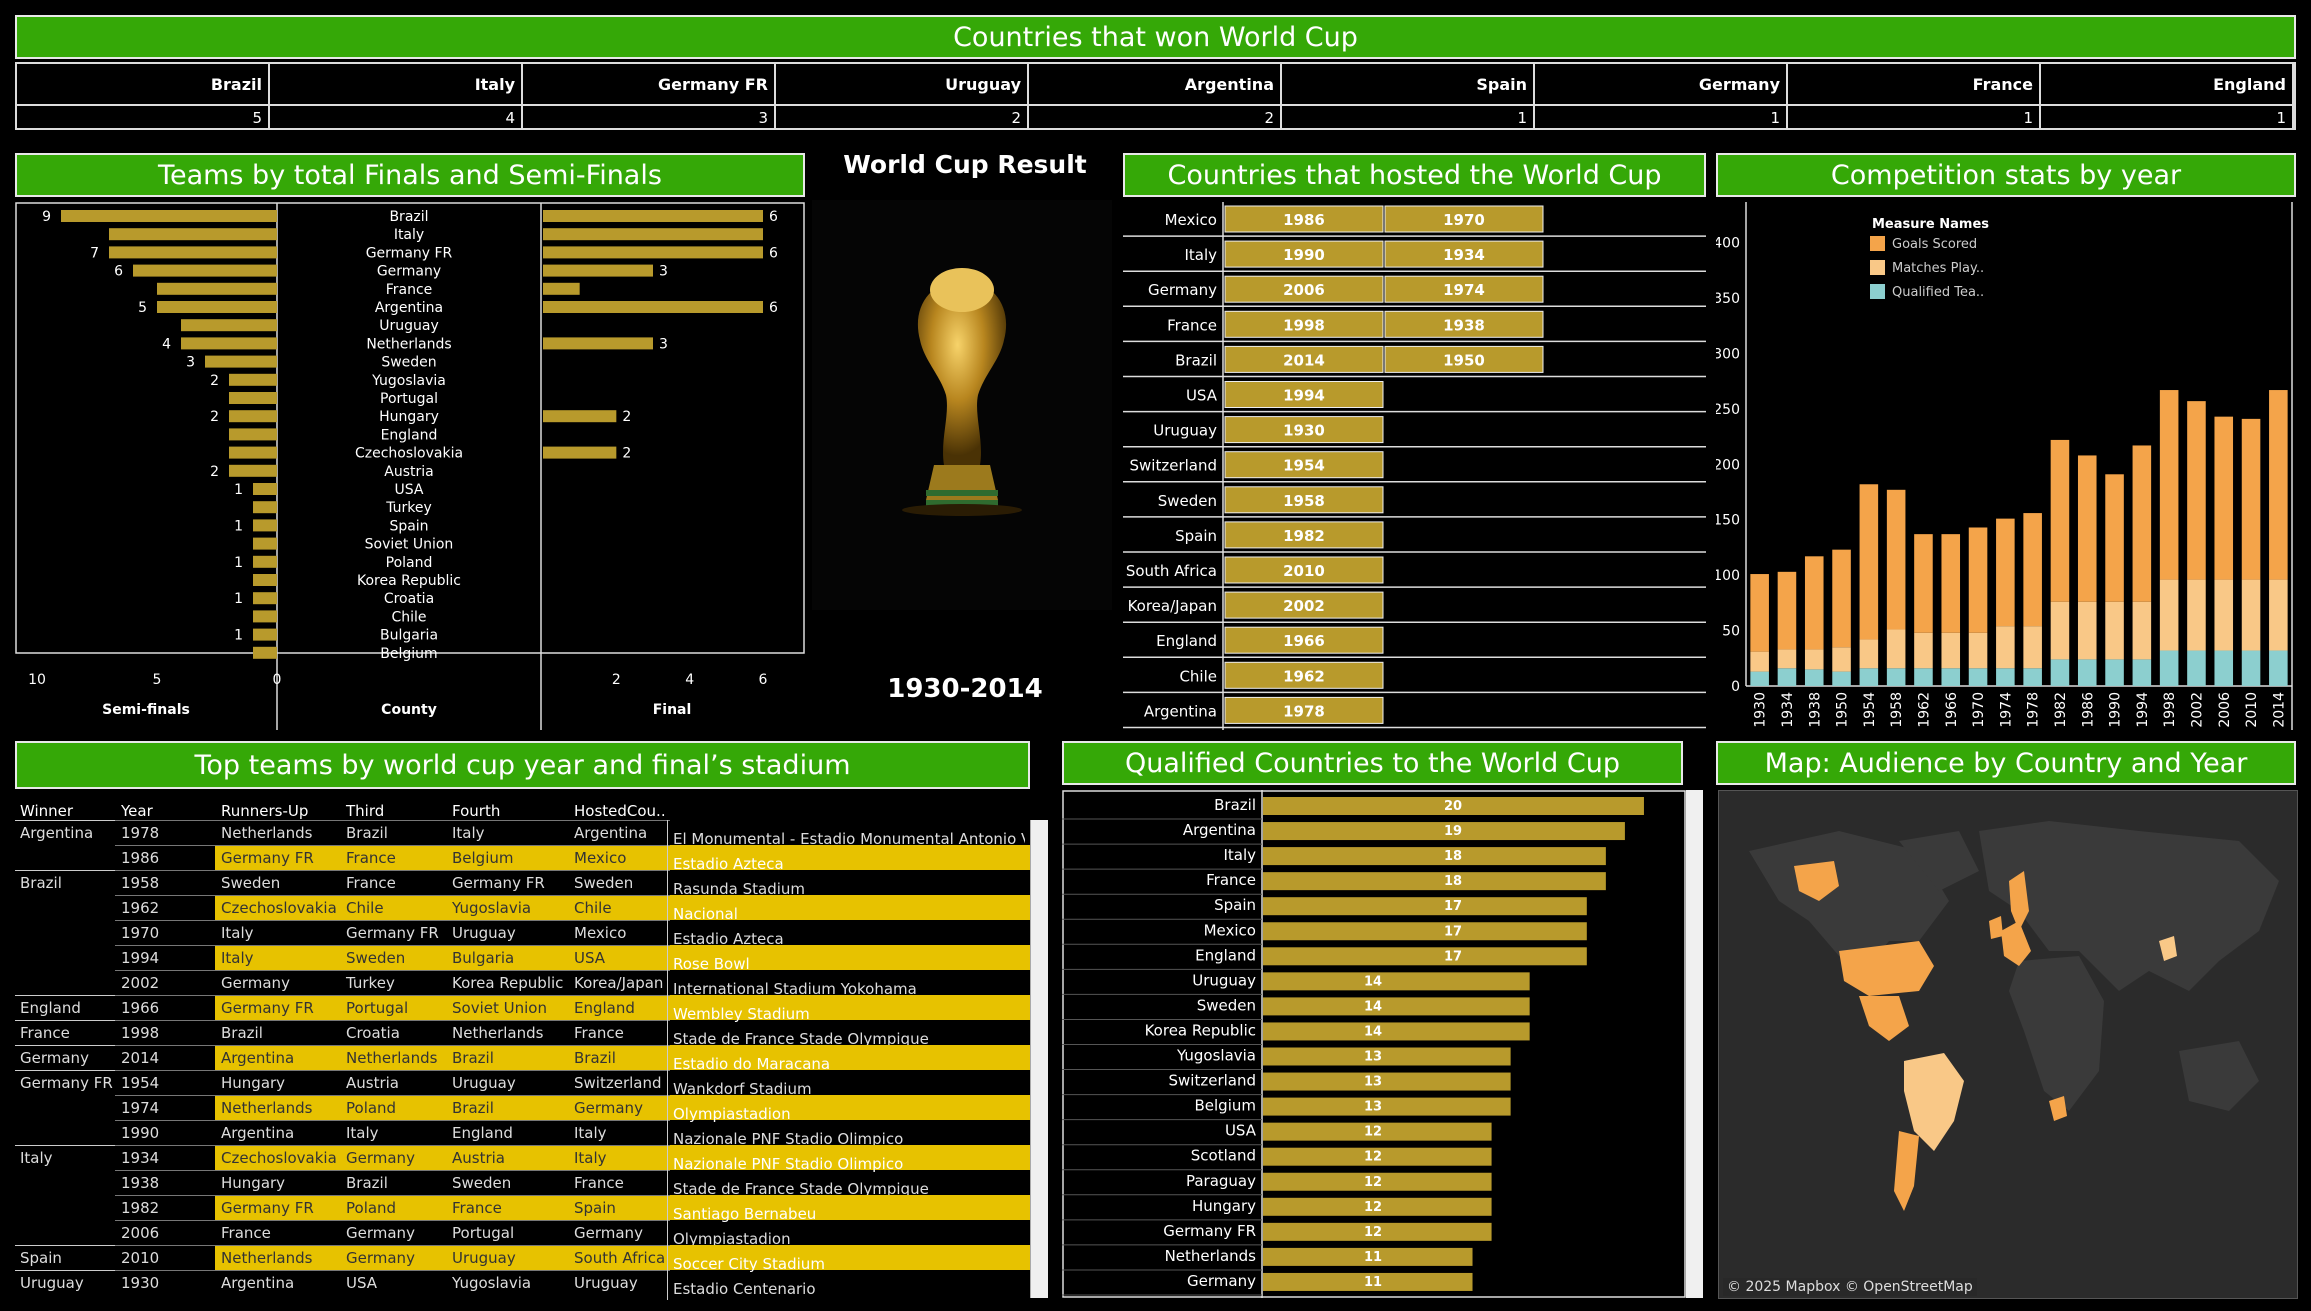  I want to click on row-highlight, so click(622, 1207).